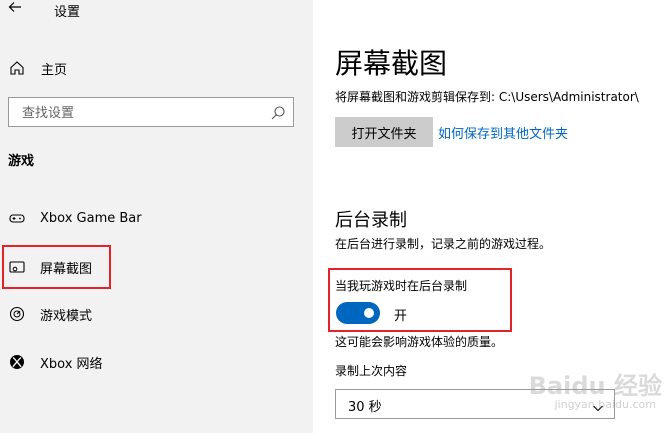 This screenshot has height=433, width=670. What do you see at coordinates (371, 220) in the screenshot?
I see `background-recording-heading: 后台录制` at bounding box center [371, 220].